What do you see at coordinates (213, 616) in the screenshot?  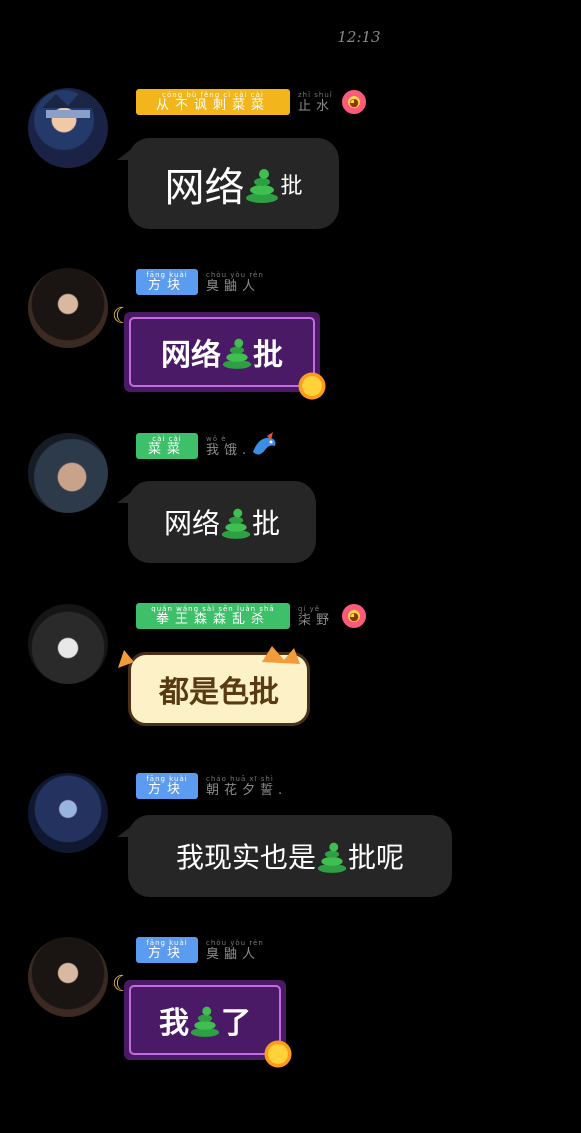 I see `user-title-tag: quán wáng sài sēn luàn shā 拳王森森乱杀` at bounding box center [213, 616].